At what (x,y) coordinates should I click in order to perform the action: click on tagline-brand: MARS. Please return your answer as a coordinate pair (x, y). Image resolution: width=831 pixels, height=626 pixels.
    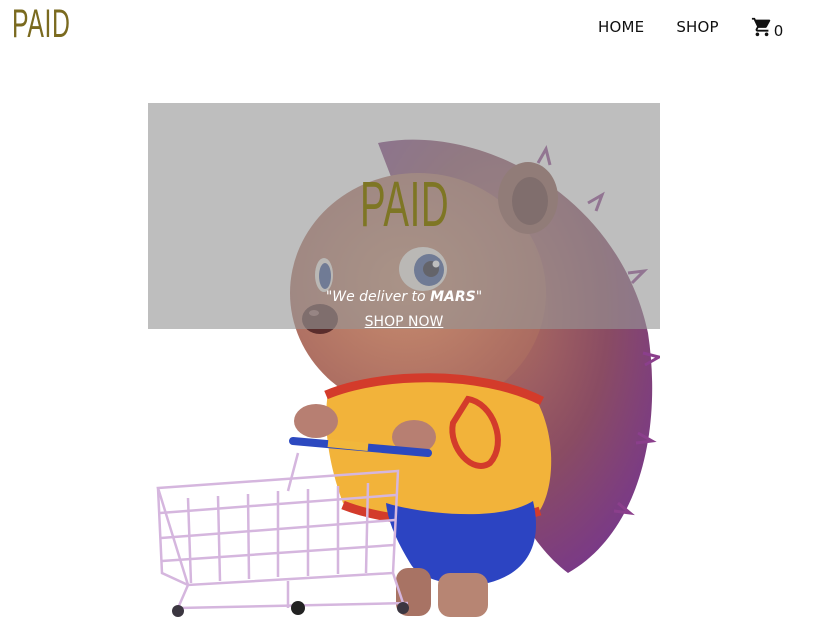
    Looking at the image, I should click on (453, 297).